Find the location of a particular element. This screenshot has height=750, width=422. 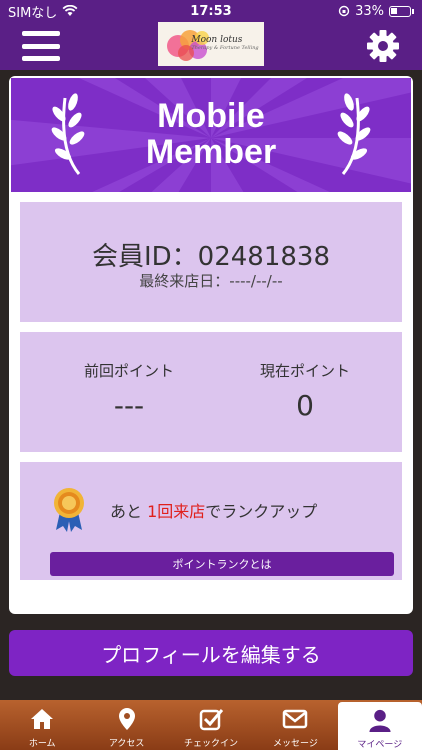

battery-cap is located at coordinates (413, 11).